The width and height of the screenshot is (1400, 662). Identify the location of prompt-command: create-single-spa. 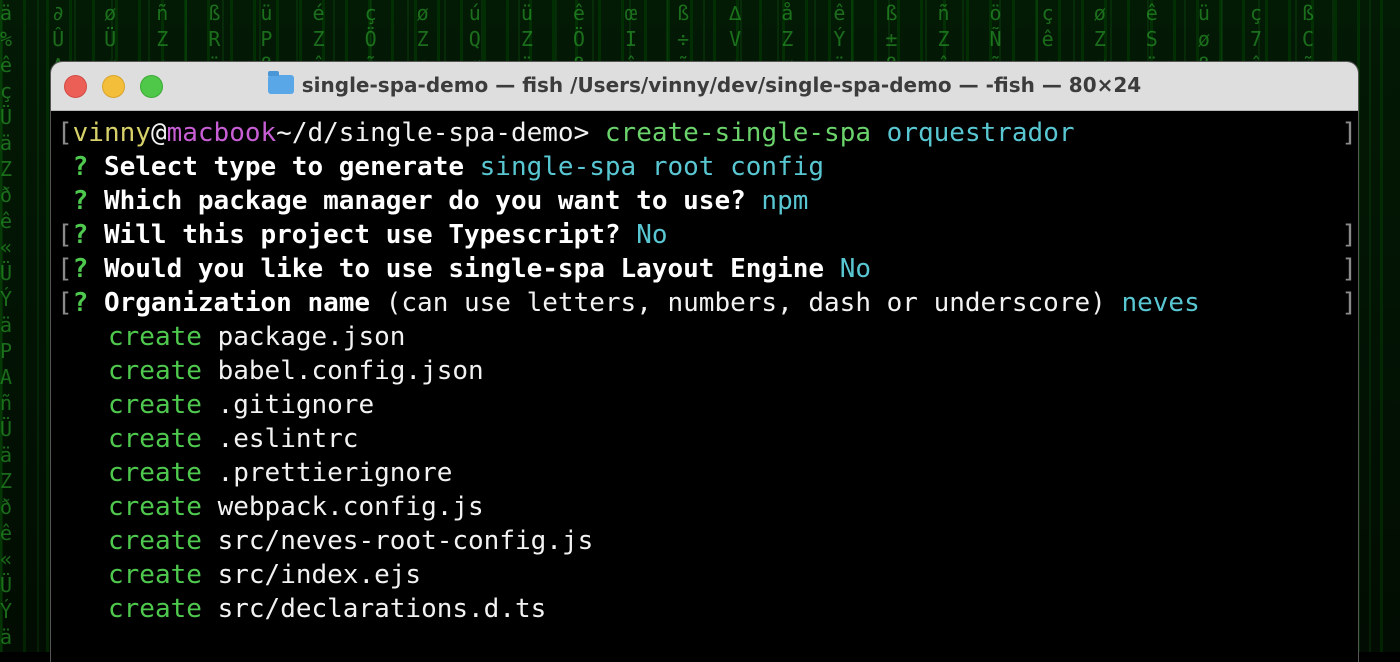
(738, 133).